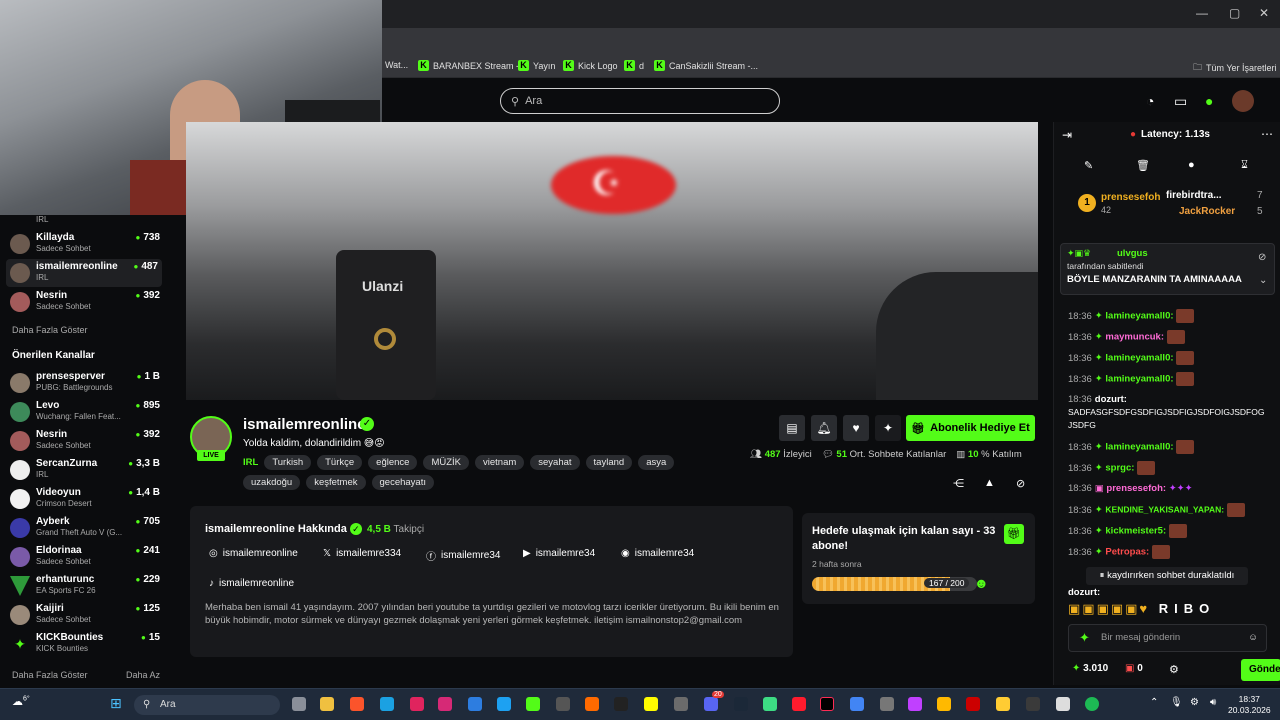  What do you see at coordinates (555, 462) in the screenshot?
I see `tag: seyahat` at bounding box center [555, 462].